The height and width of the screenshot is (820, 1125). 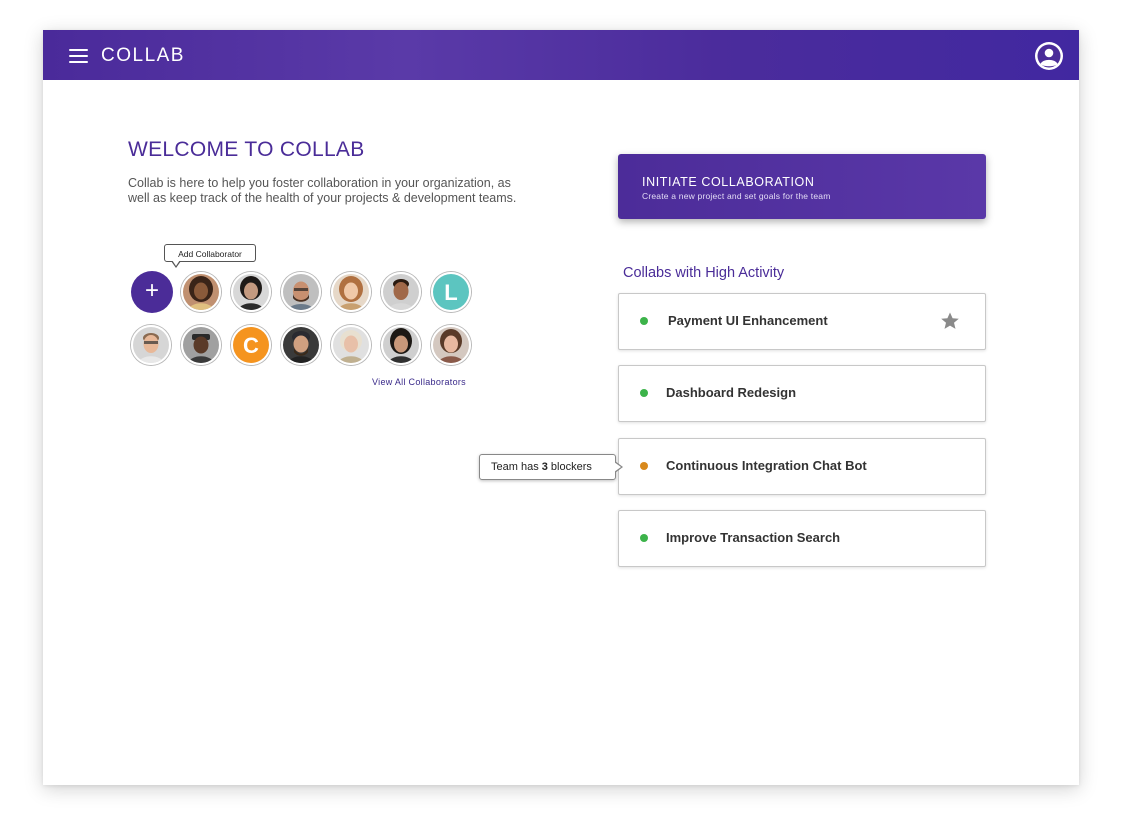 I want to click on user-avatar-icon, so click(x=1049, y=56).